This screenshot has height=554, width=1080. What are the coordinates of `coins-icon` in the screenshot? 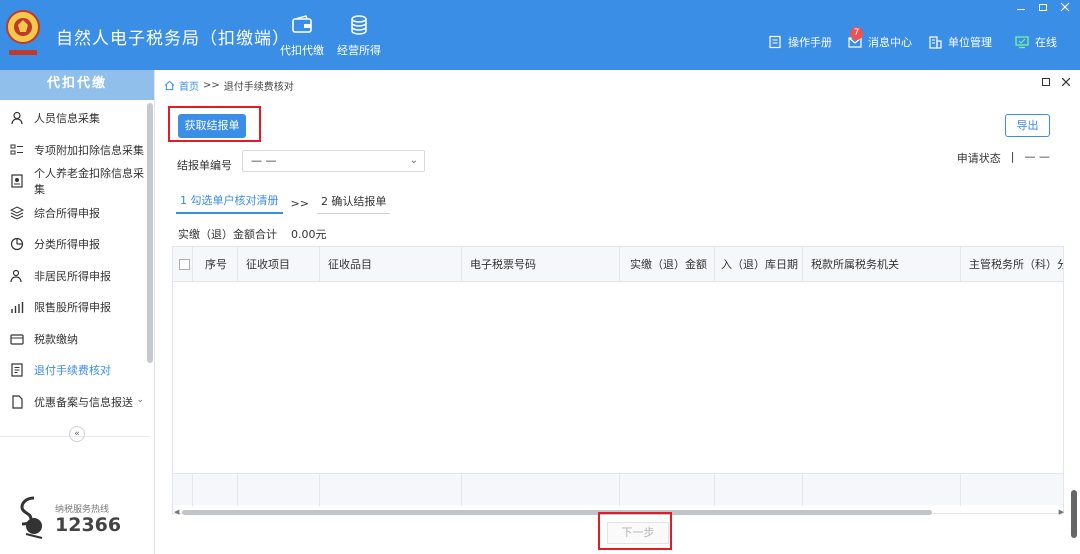 It's located at (359, 25).